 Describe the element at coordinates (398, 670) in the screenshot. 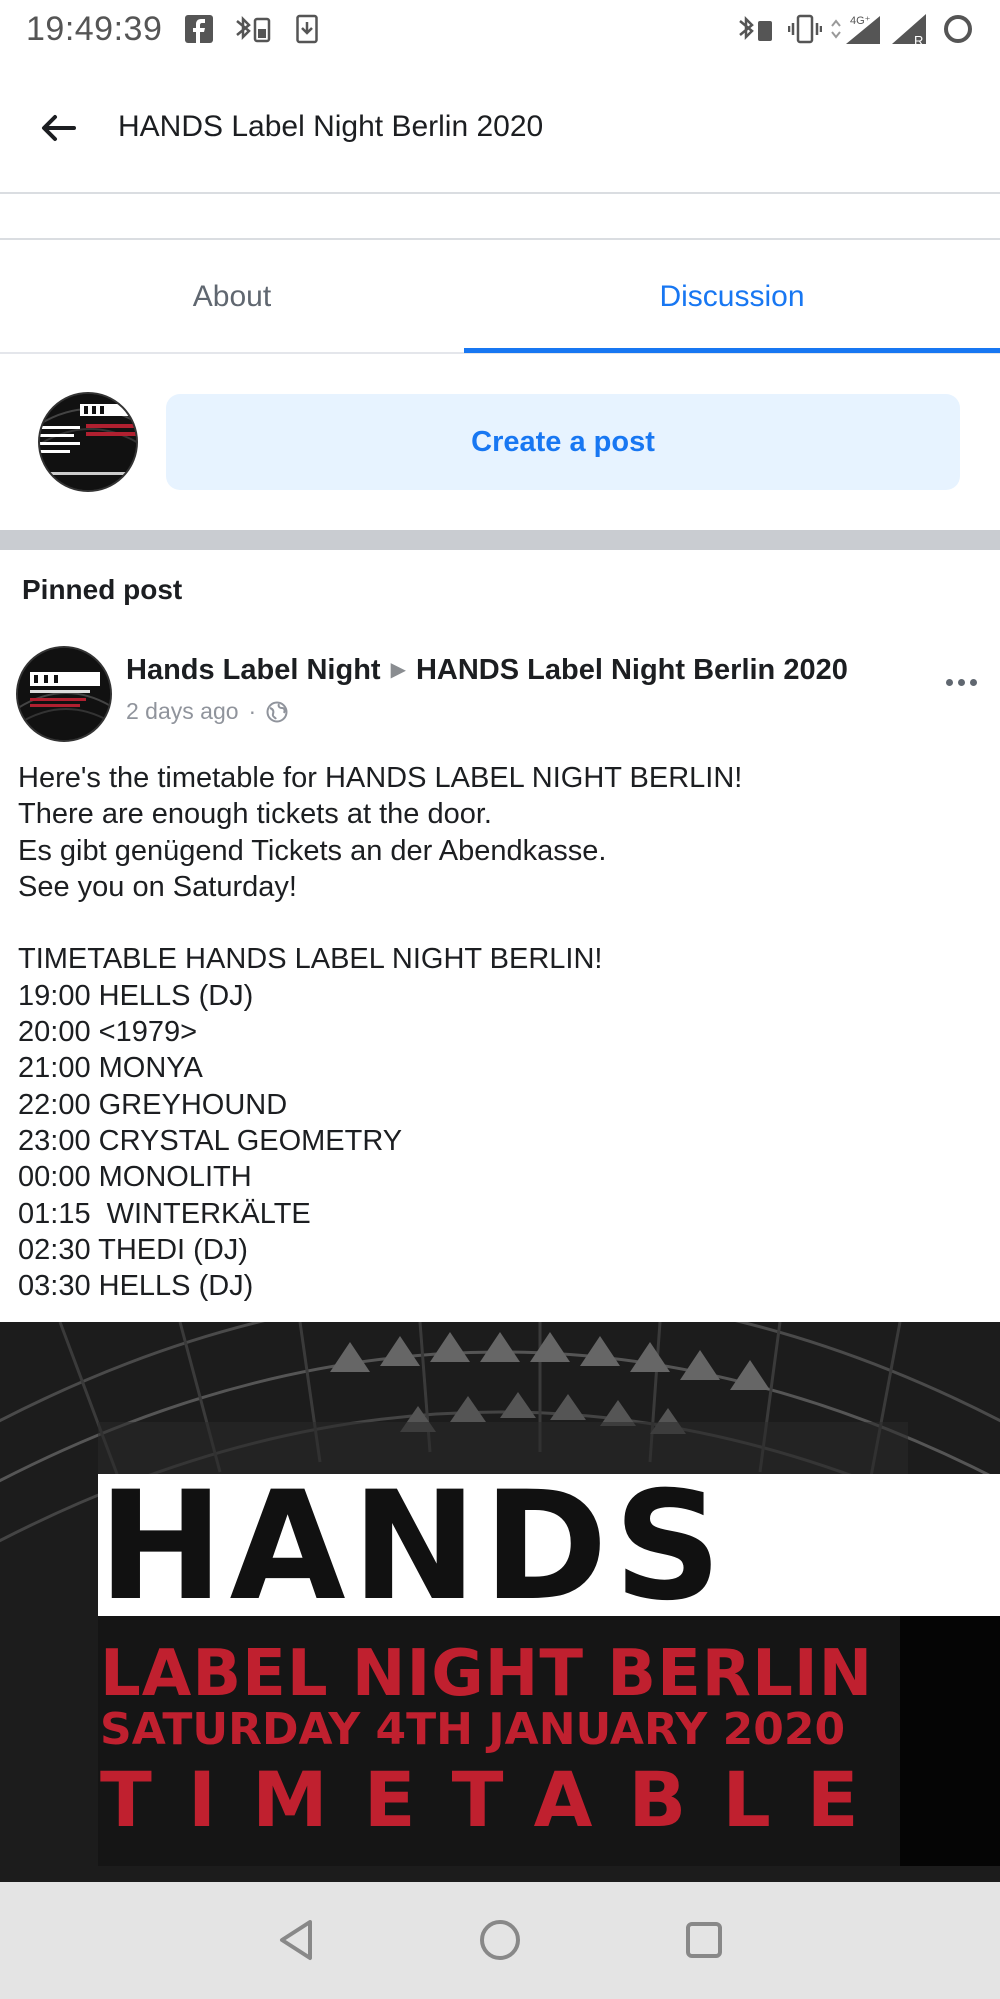

I see `share-arrow-icon: ▶` at that location.